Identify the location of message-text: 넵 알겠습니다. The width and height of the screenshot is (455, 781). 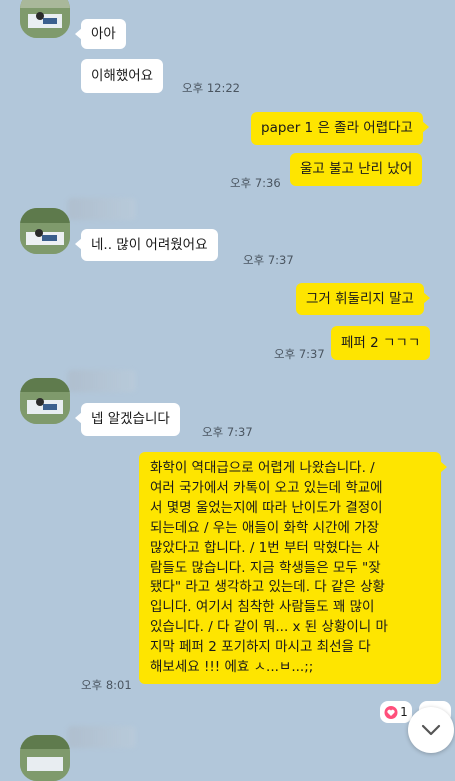
(130, 419).